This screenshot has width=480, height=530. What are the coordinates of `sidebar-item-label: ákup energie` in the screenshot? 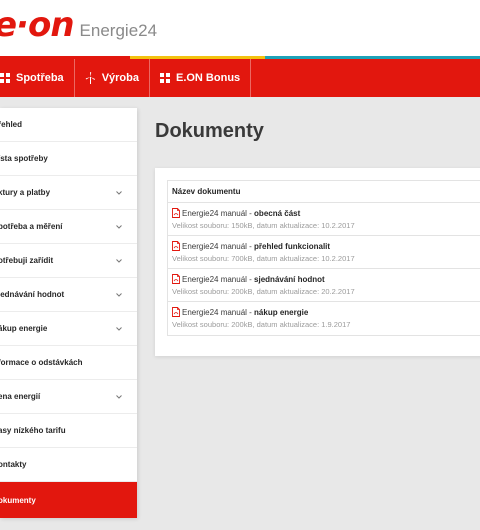 It's located at (24, 328).